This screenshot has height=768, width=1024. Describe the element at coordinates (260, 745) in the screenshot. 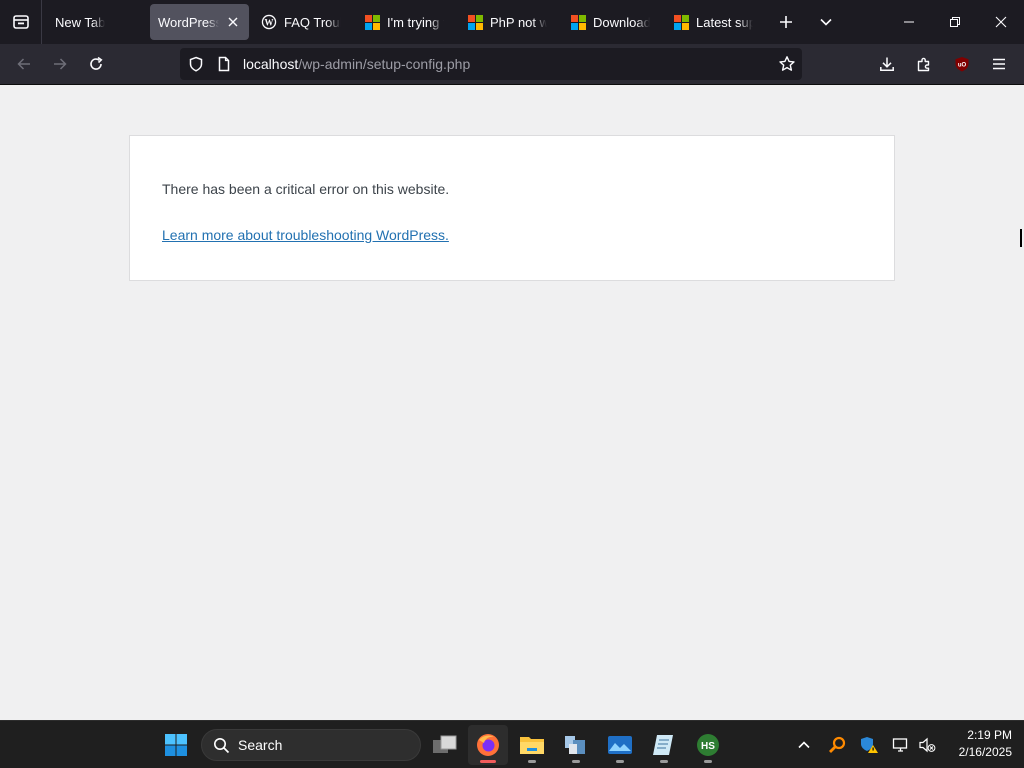

I see `search-placeholder: Search` at that location.